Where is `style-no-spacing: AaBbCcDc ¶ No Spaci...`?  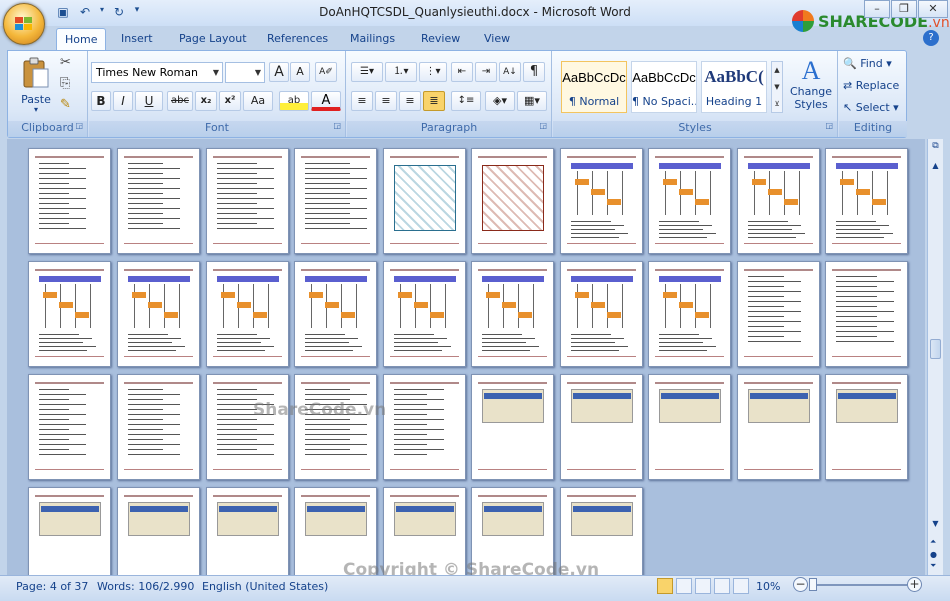
style-no-spacing: AaBbCcDc ¶ No Spaci... is located at coordinates (664, 87).